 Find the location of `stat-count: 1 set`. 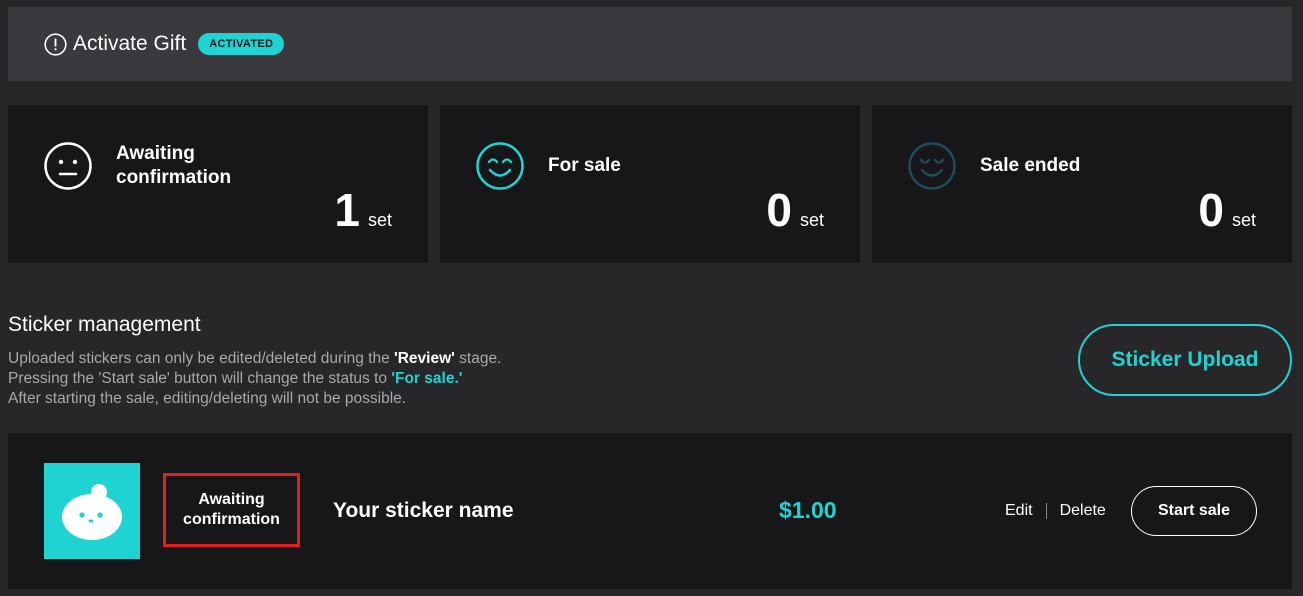

stat-count: 1 set is located at coordinates (363, 210).